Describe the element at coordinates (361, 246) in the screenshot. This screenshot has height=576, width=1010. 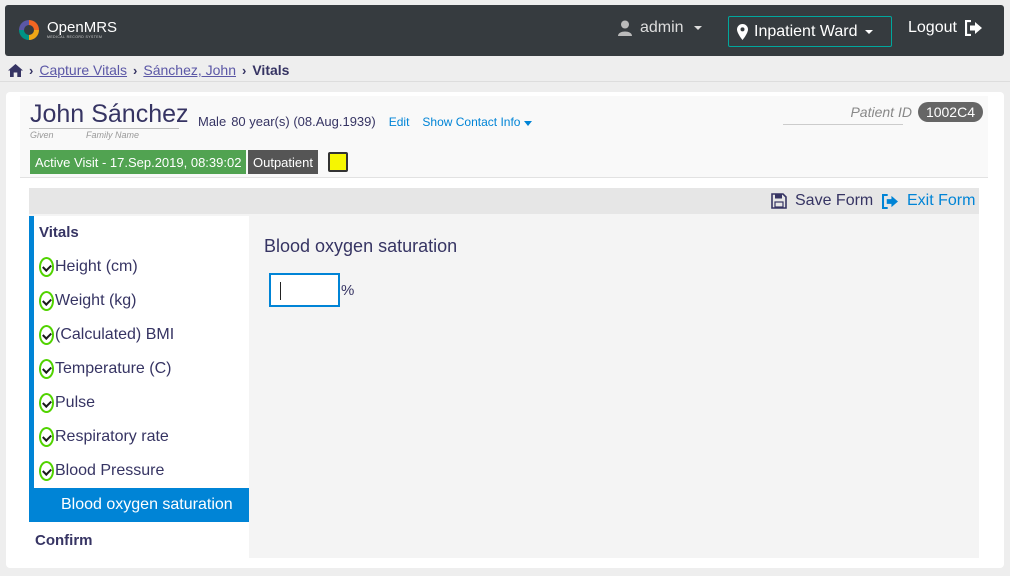
I see `question-title: Blood oxygen saturation` at that location.